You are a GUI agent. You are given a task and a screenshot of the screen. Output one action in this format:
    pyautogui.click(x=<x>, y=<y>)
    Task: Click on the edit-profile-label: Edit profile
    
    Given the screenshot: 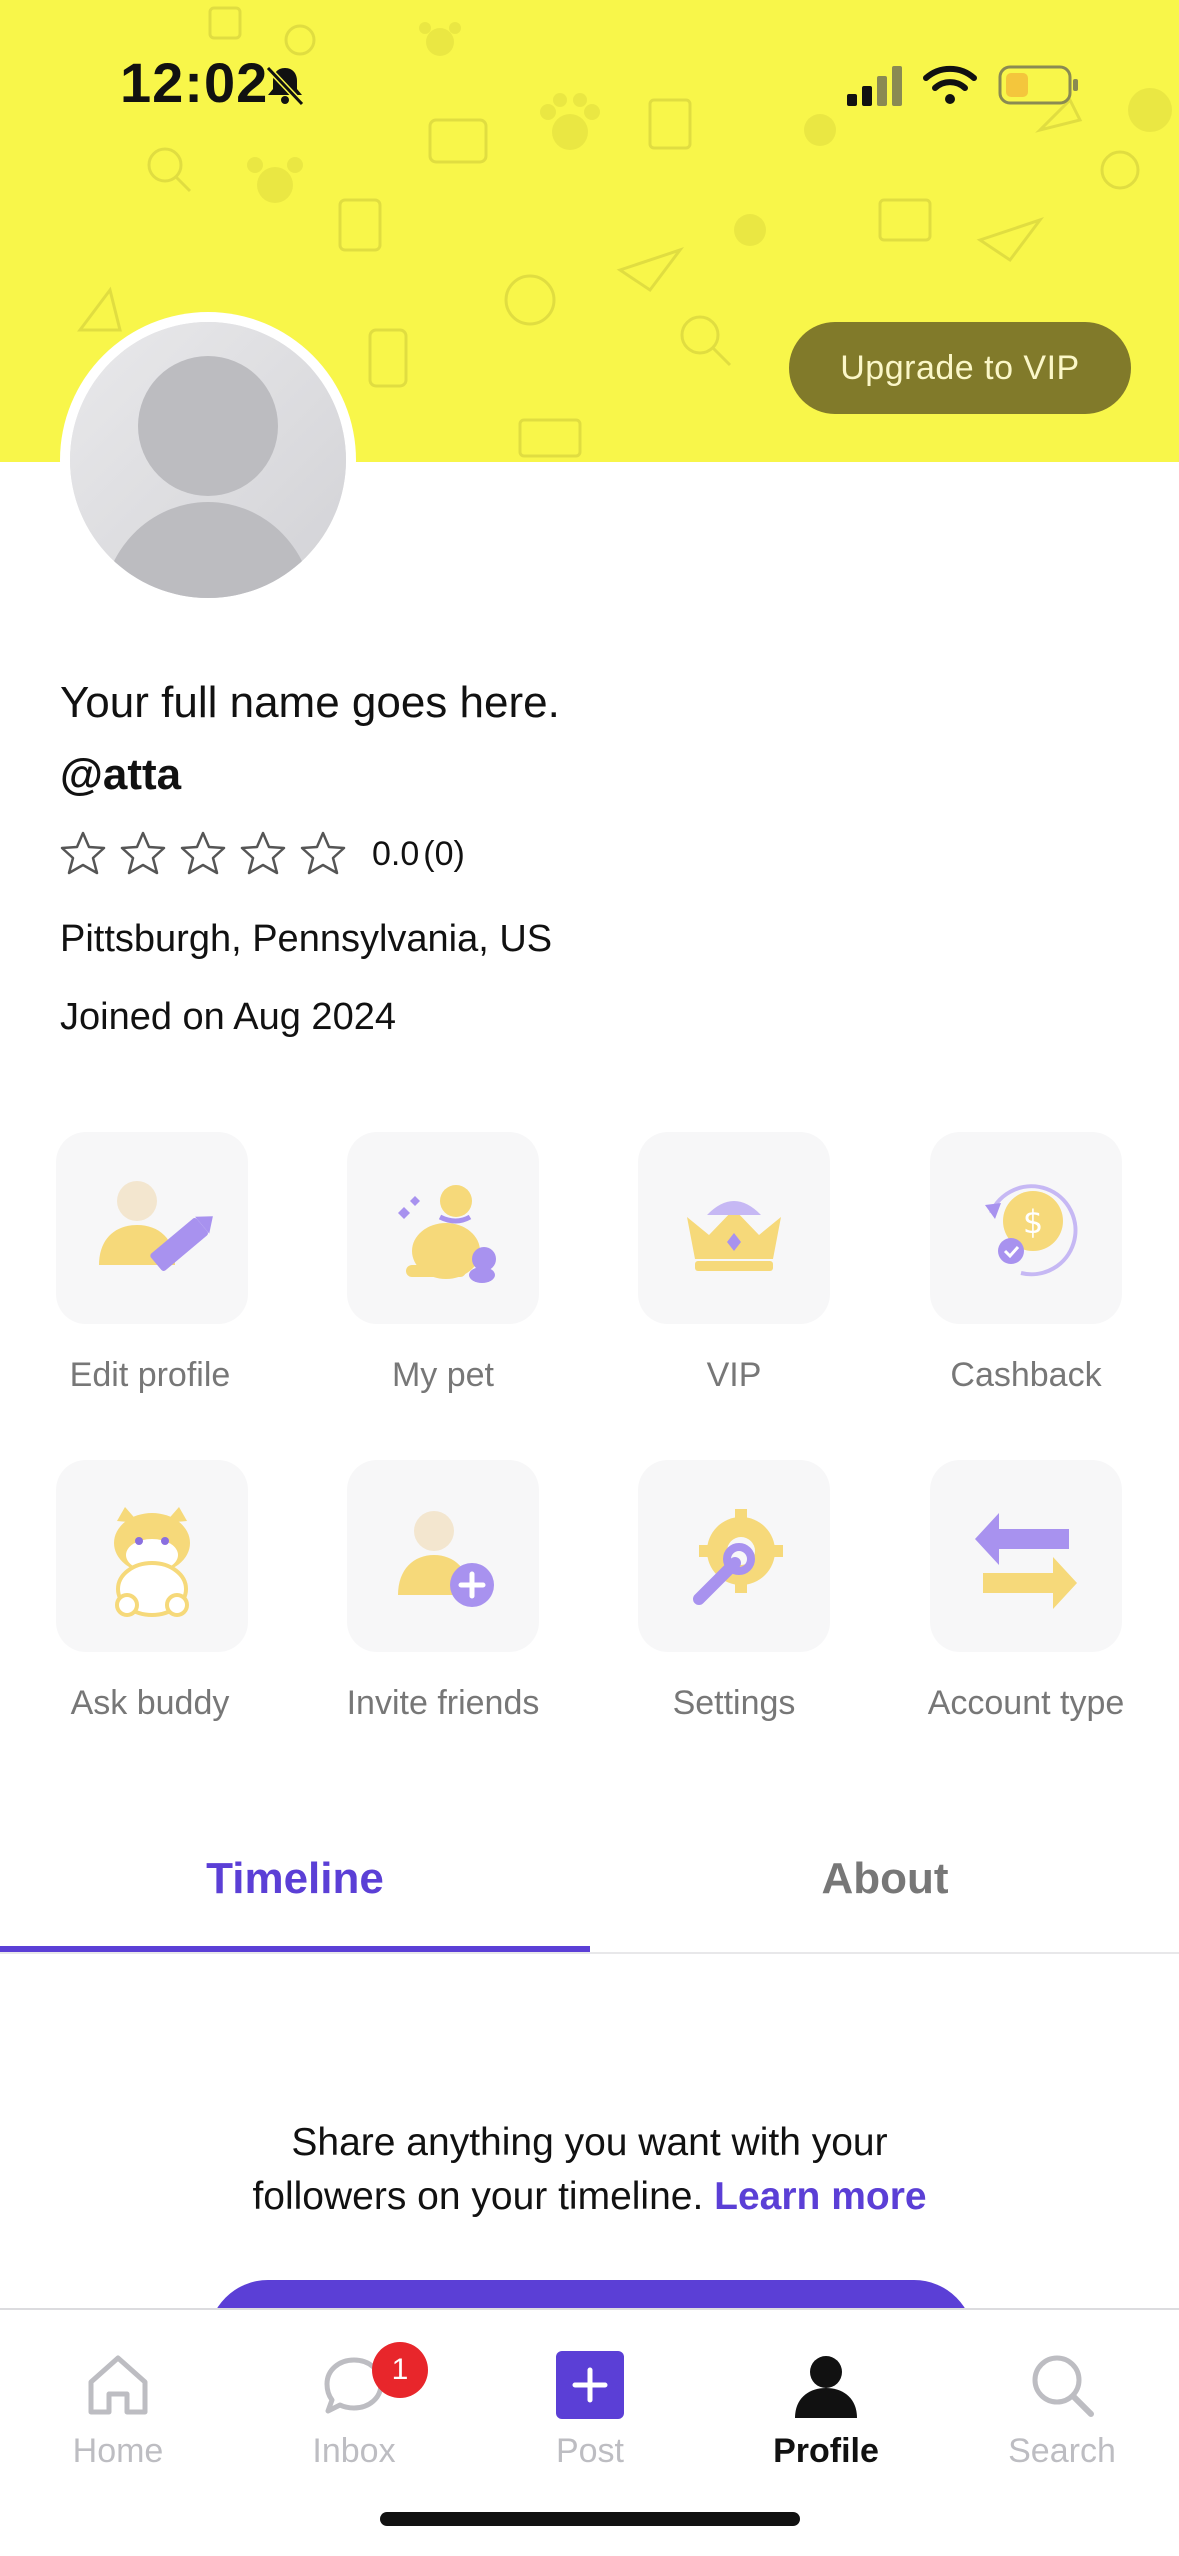 What is the action you would take?
    pyautogui.click(x=150, y=1375)
    